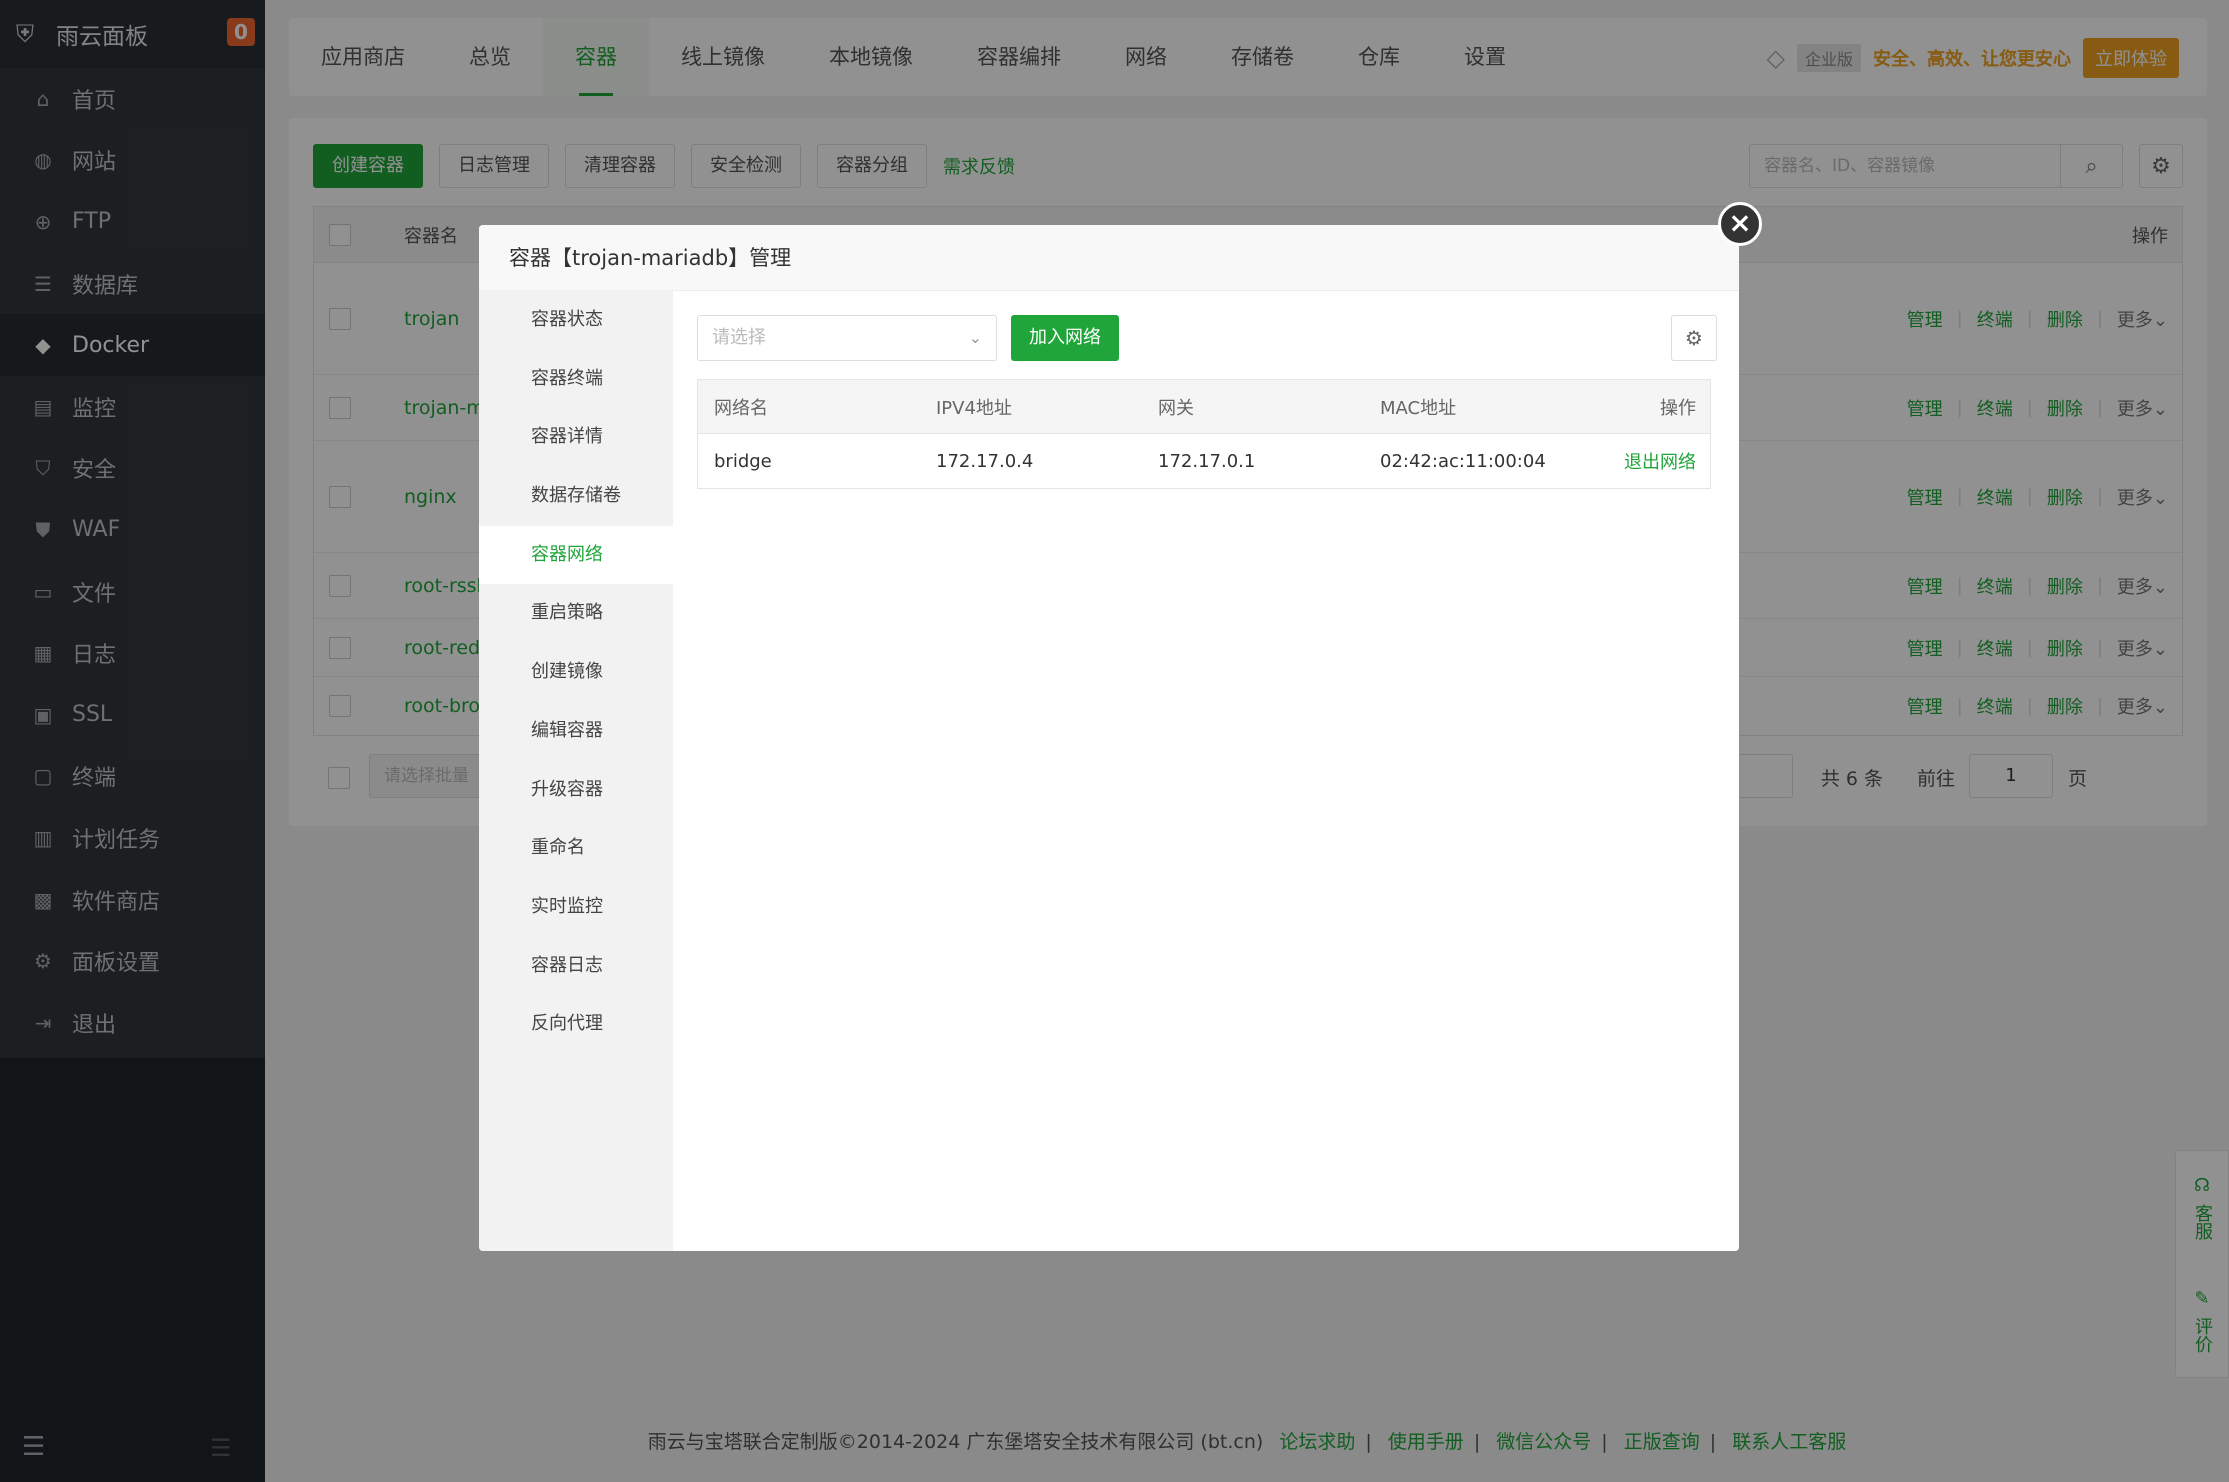  Describe the element at coordinates (1109, 258) in the screenshot. I see `dialog-title: 容器【trojan-mariadb】管理` at that location.